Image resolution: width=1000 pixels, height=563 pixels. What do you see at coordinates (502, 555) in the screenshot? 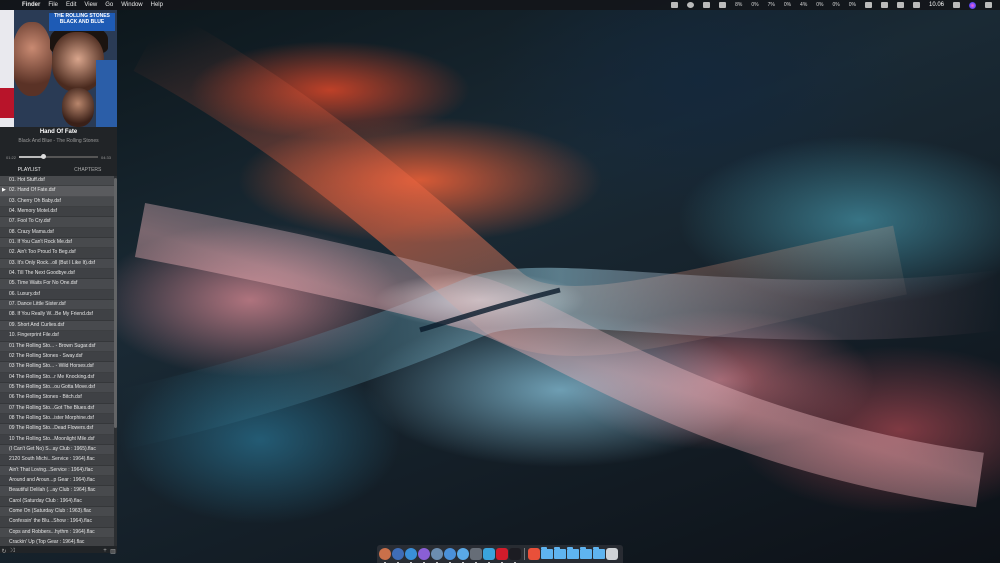
I see `opera-icon` at bounding box center [502, 555].